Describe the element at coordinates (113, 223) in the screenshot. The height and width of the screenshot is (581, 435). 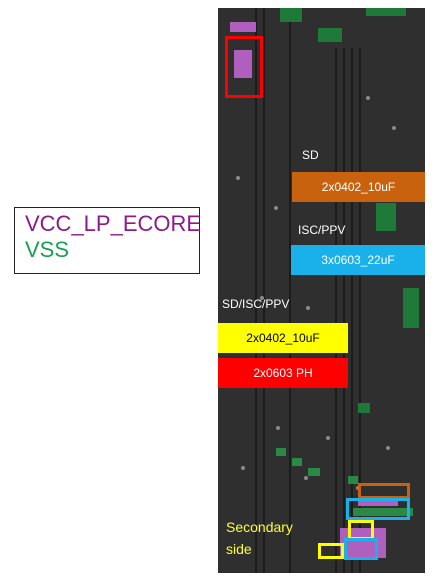
I see `legend-vcc-label: VCC_LP_ECORE` at that location.